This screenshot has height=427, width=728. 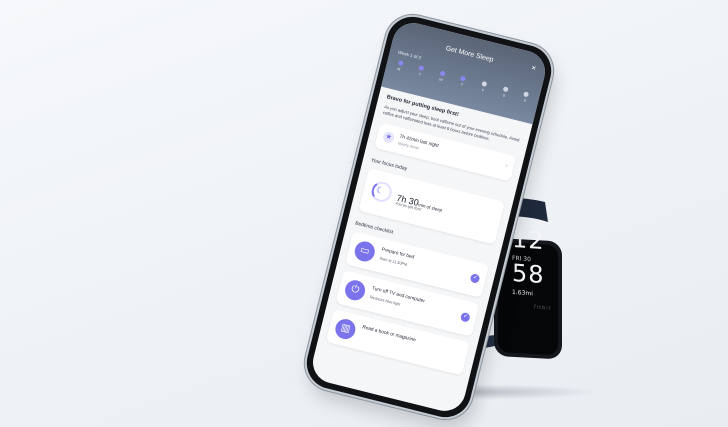 I want to click on day-indicator: W, so click(x=442, y=76).